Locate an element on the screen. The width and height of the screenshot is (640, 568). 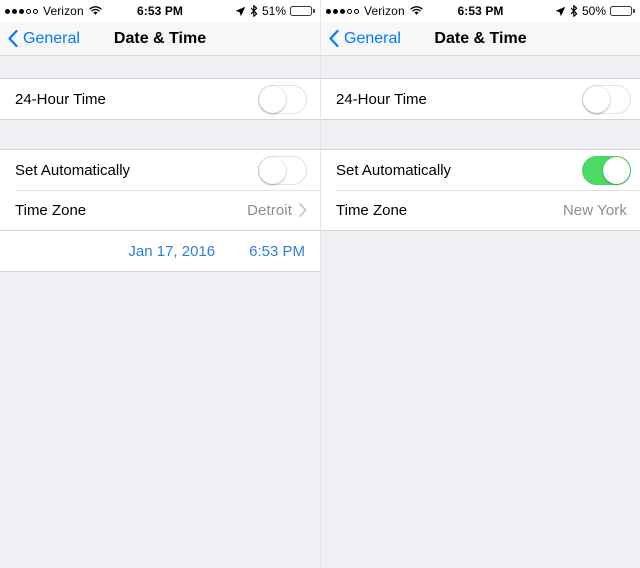
row-date-time-values: Jan 17, 2016 6:53 PM is located at coordinates (160, 251).